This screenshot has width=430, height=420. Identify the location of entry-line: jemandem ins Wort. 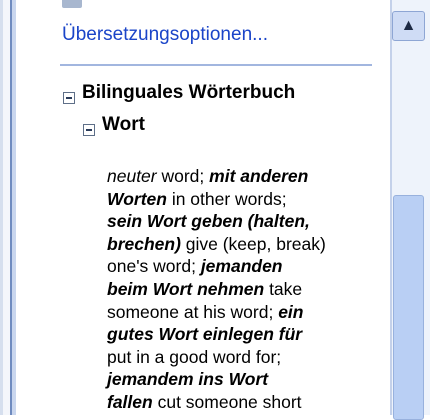
(239, 379).